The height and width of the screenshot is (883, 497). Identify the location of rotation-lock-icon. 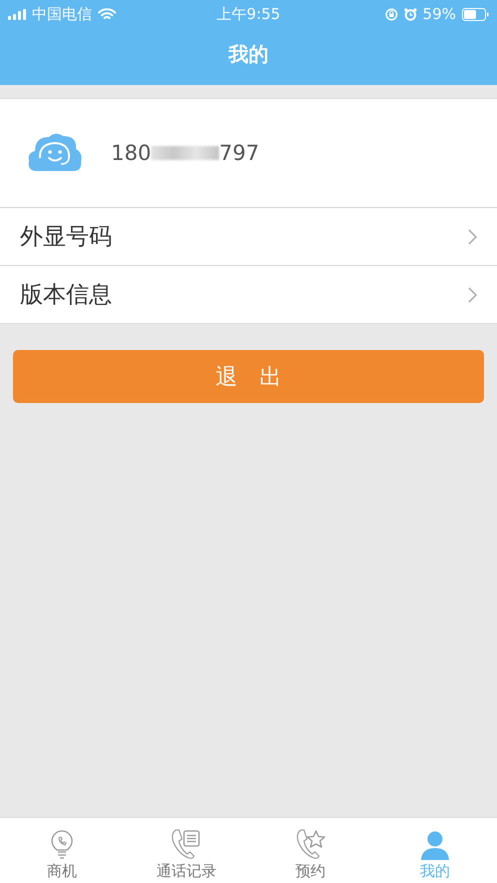
(391, 14).